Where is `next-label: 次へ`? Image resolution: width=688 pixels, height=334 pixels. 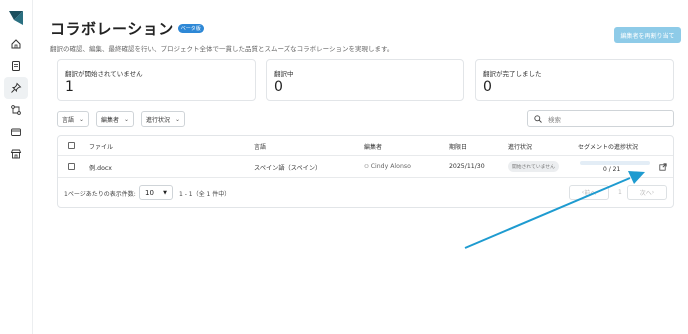
next-label: 次へ is located at coordinates (645, 193).